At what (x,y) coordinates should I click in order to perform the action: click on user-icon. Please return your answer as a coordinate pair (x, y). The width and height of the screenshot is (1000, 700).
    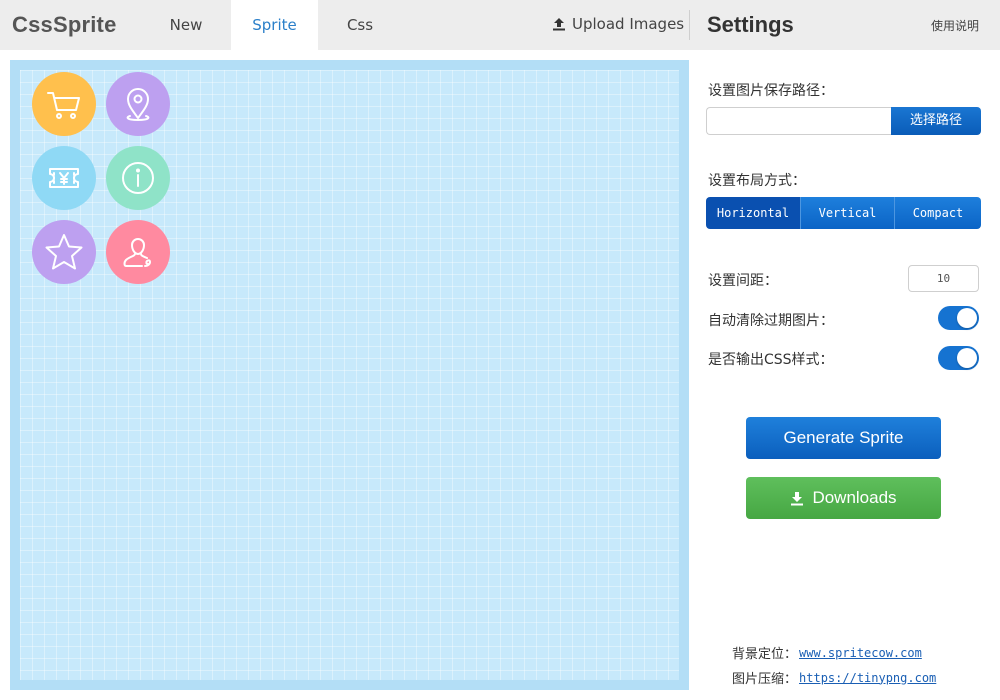
    Looking at the image, I should click on (138, 252).